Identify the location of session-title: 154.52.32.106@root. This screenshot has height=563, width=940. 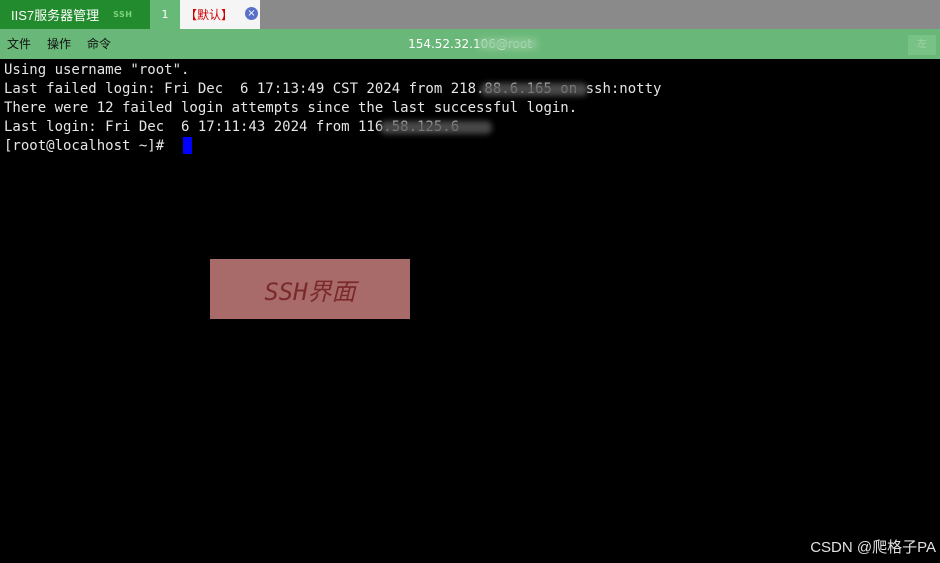
(470, 44).